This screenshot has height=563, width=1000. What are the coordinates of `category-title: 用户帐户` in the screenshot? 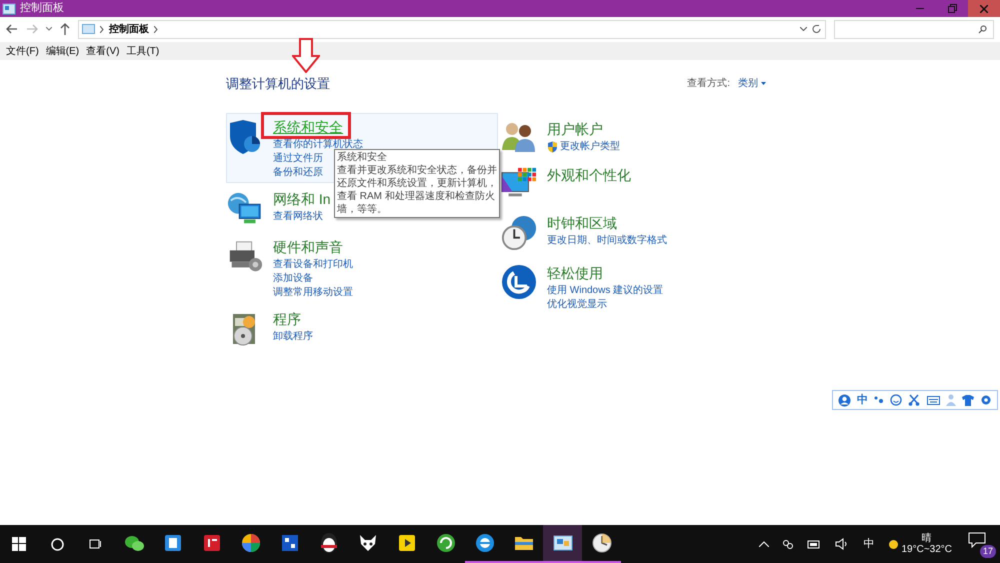 It's located at (583, 129).